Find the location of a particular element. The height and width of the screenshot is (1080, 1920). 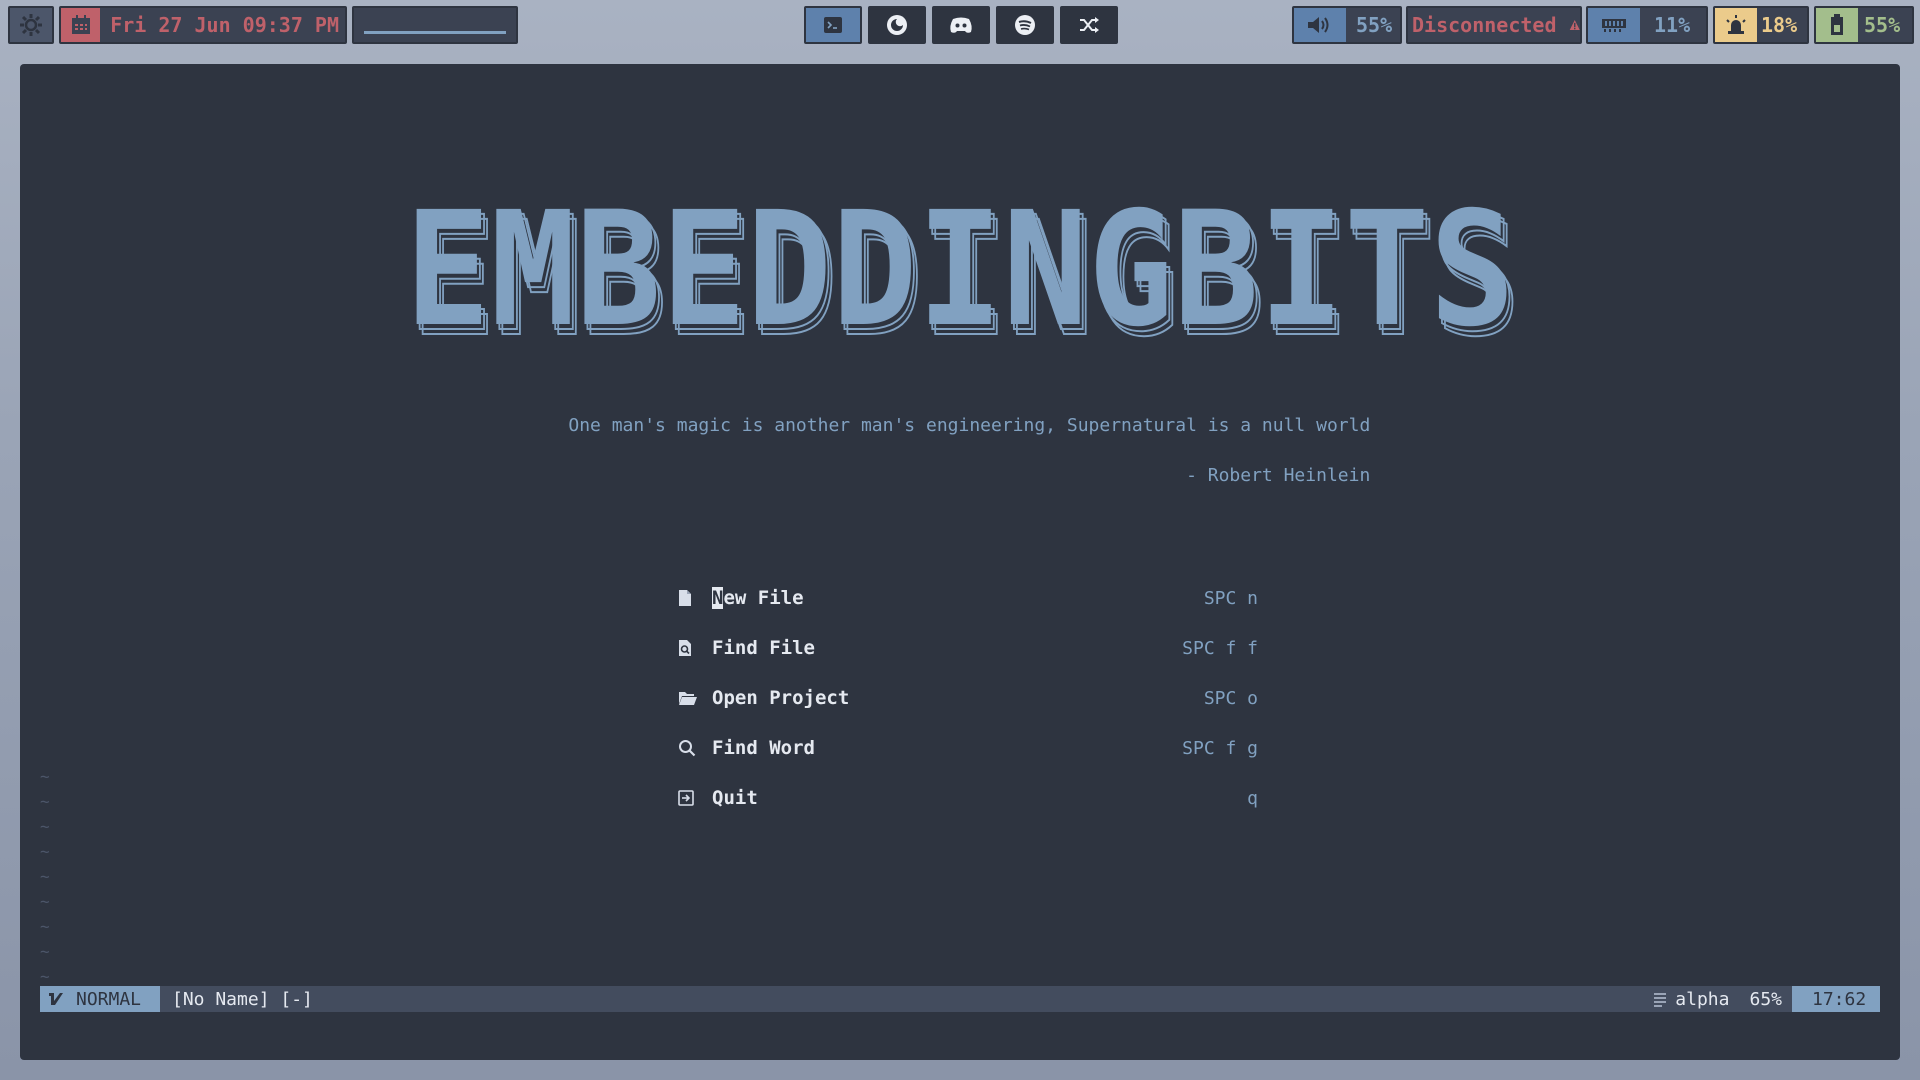

mode-text: NORMAL is located at coordinates (109, 999).